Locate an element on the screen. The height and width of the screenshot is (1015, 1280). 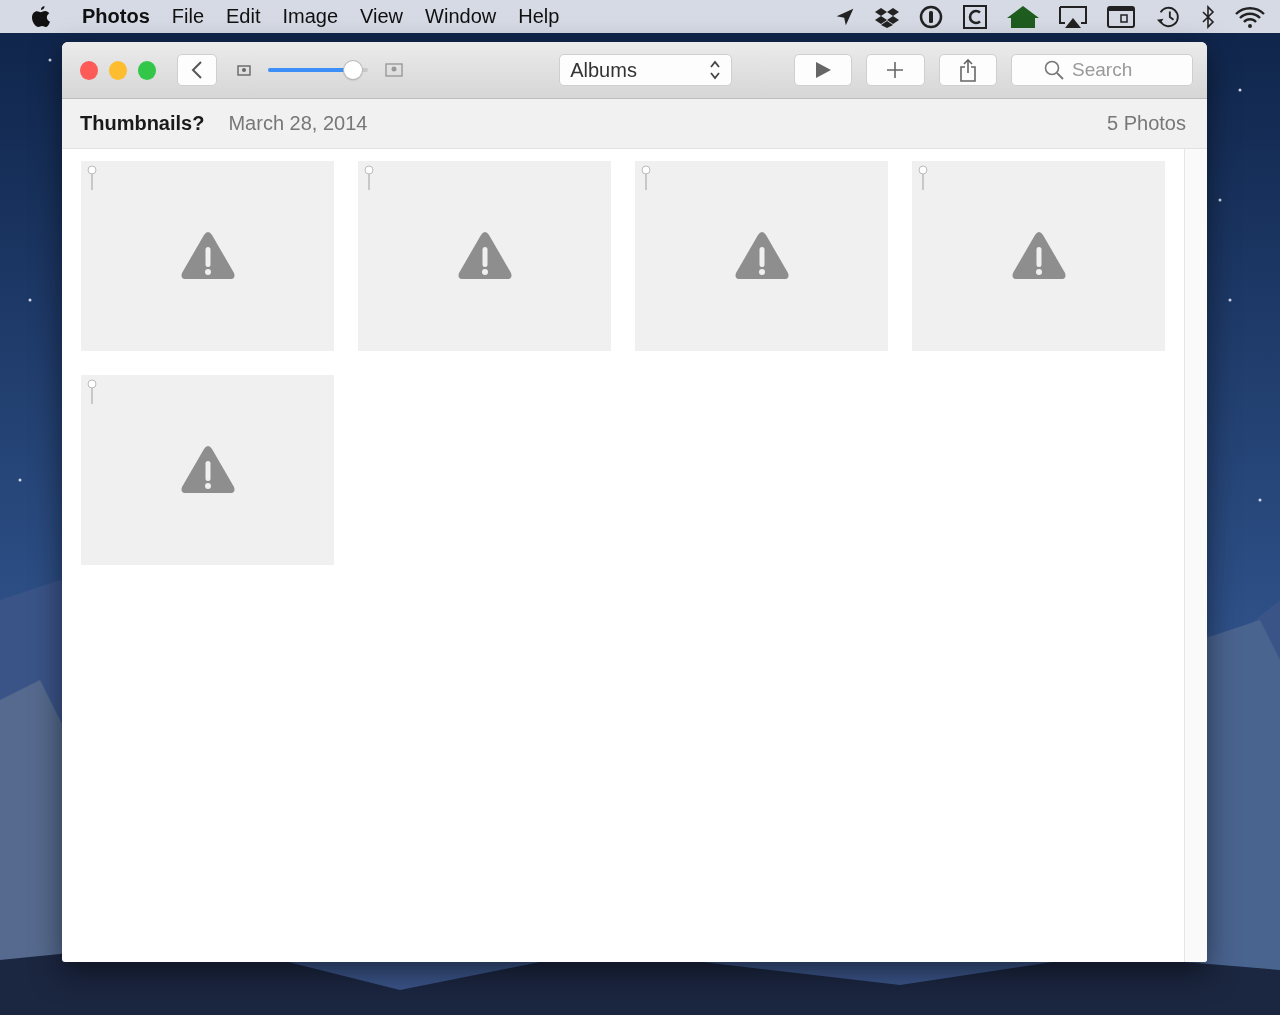
menu-item: Window is located at coordinates (461, 16).